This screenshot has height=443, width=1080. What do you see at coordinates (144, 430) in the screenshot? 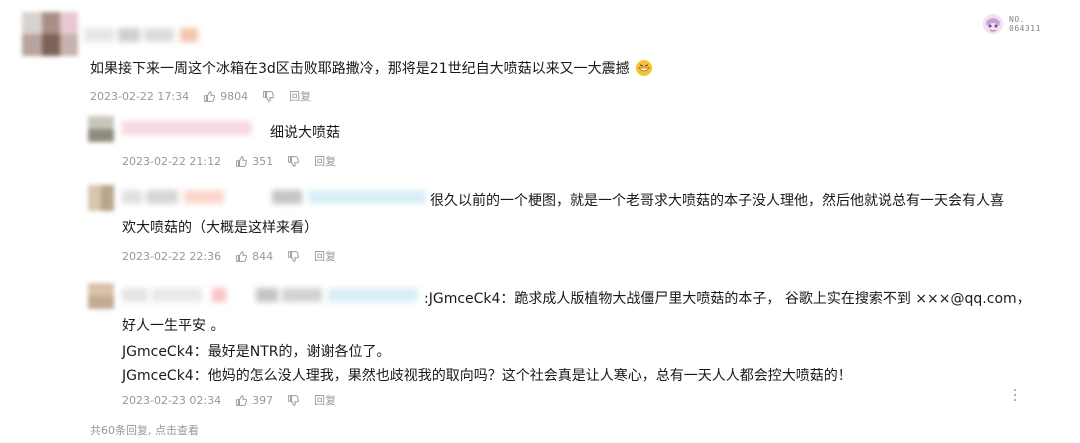
I see `view-all-replies-link: 共60条回复, 点击查看` at bounding box center [144, 430].